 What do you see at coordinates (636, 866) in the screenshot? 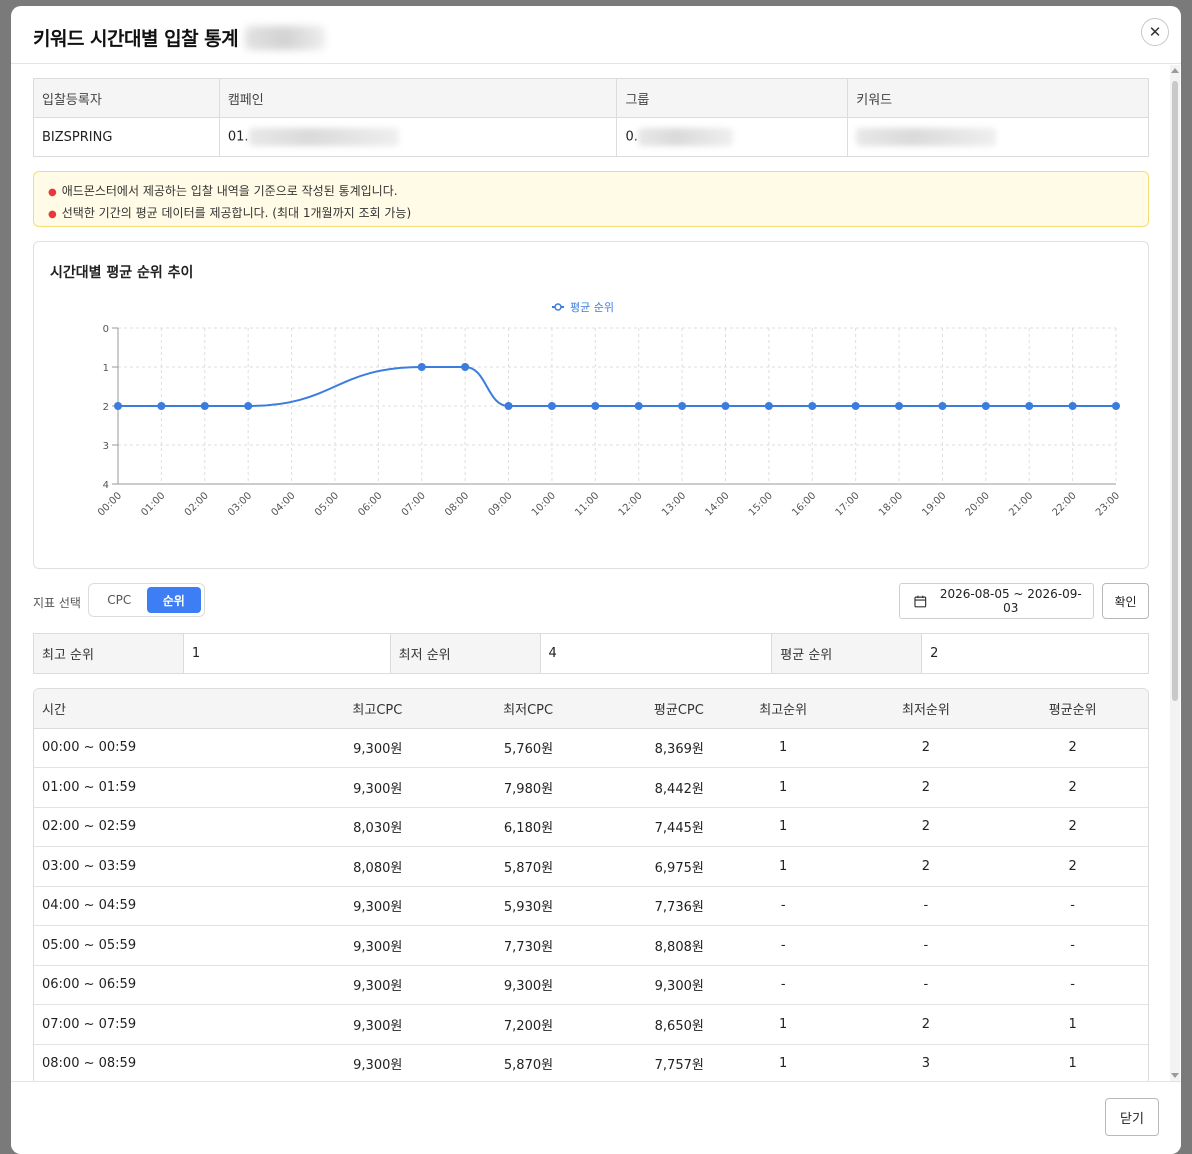
I see `table-cell: 6,975원` at bounding box center [636, 866].